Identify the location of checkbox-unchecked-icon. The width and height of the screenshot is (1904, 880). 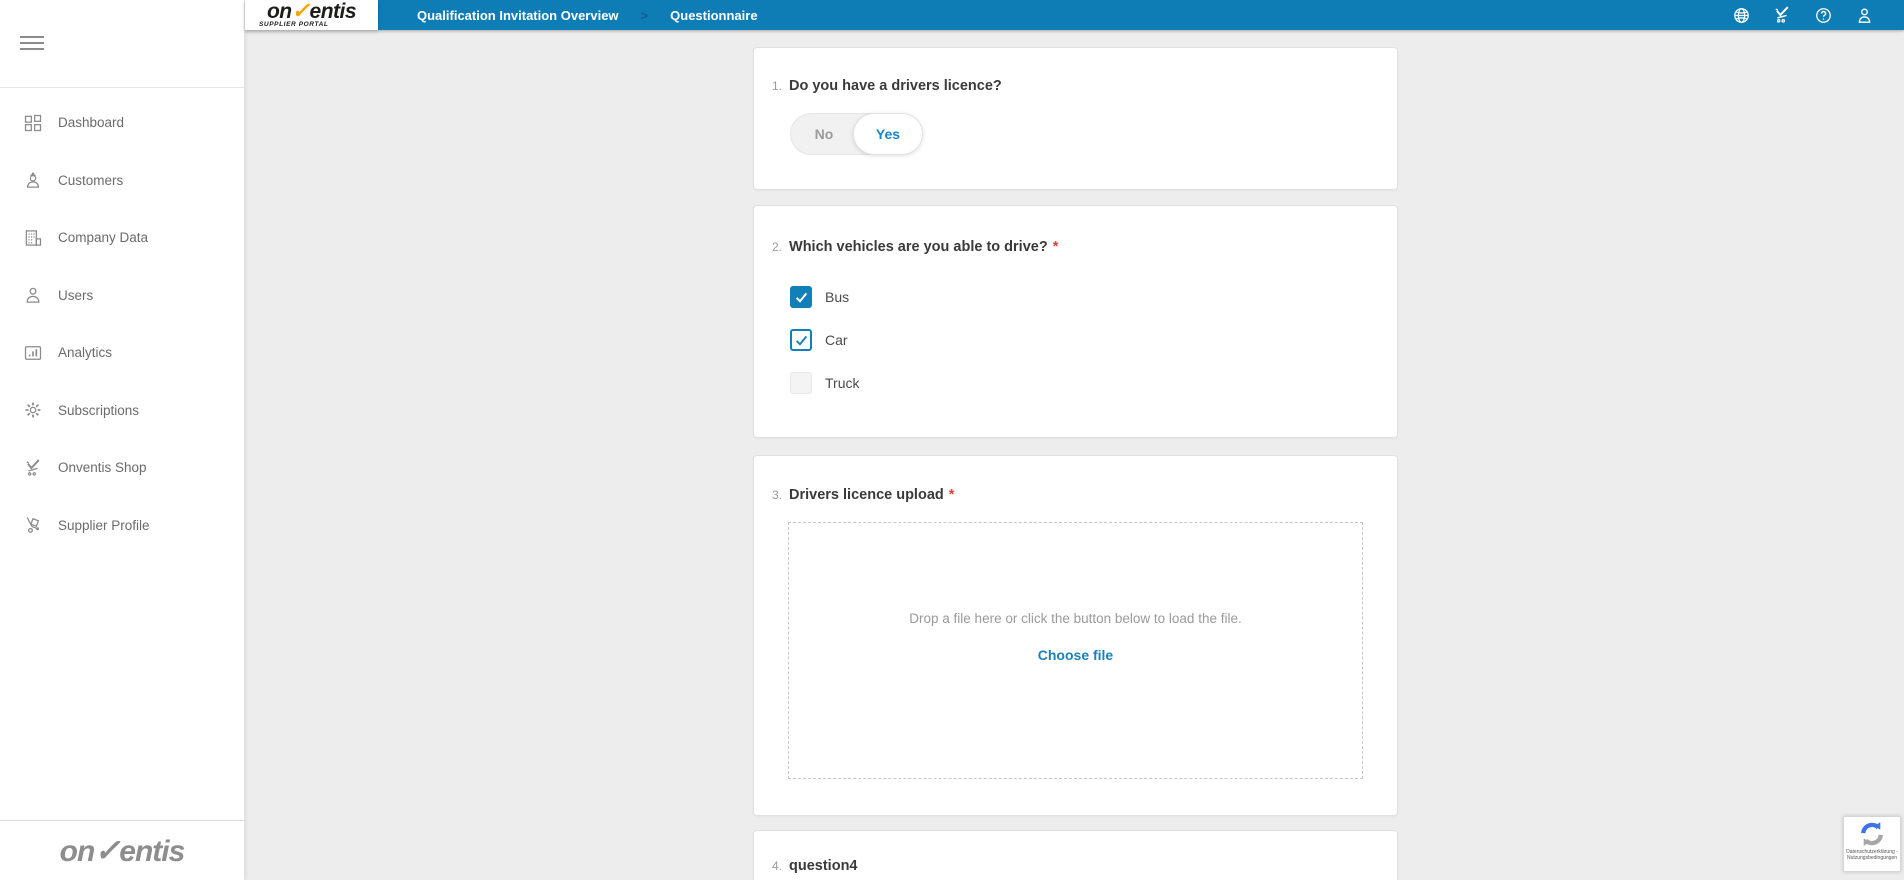
(801, 383).